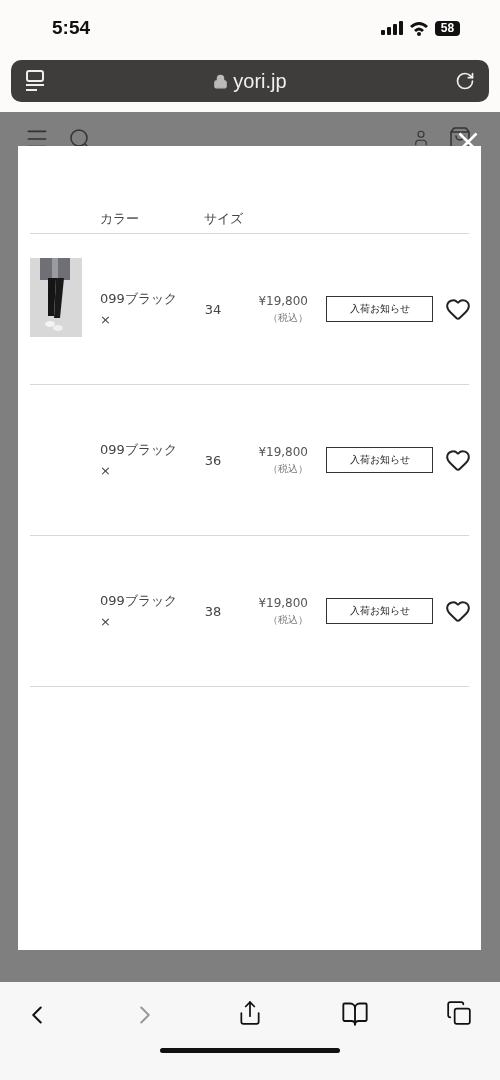  What do you see at coordinates (260, 81) in the screenshot?
I see `url-text: yori.jp` at bounding box center [260, 81].